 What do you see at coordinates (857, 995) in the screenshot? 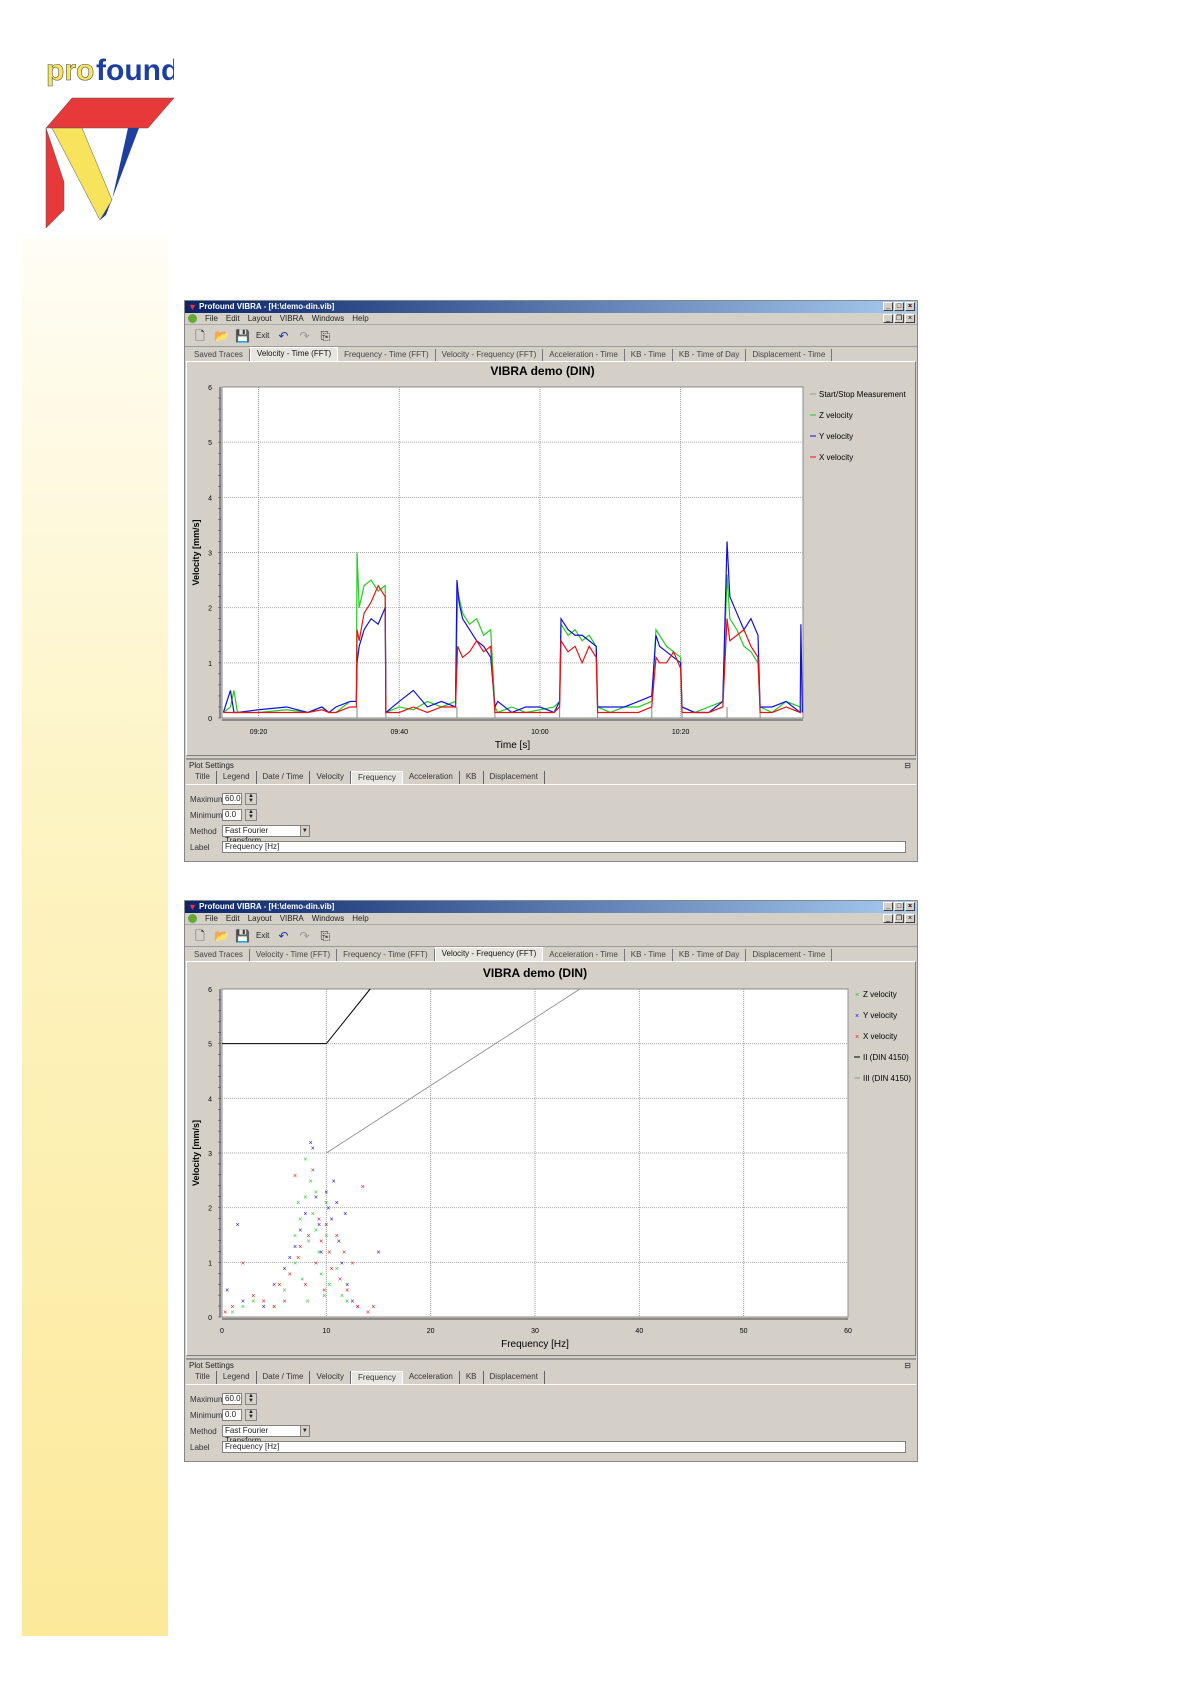
I see `legend-swatch: ×` at bounding box center [857, 995].